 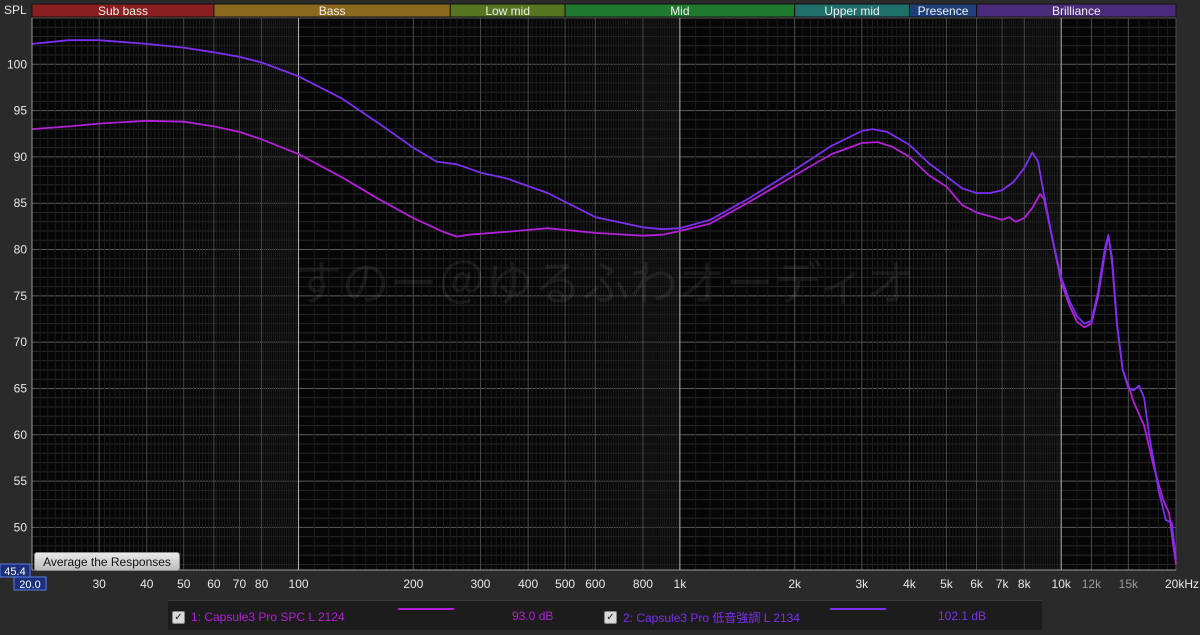 I want to click on x-tick-label: 1k, so click(x=681, y=584).